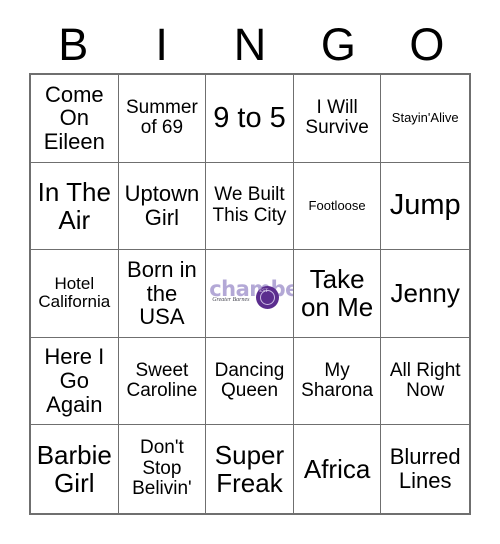 The image size is (500, 544). Describe the element at coordinates (338, 44) in the screenshot. I see `bingo-header-letter-g: G` at that location.